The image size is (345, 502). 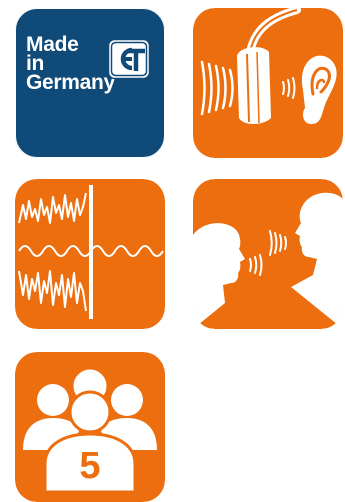 I want to click on made-in-germany-label: Made in Germany, so click(x=70, y=64).